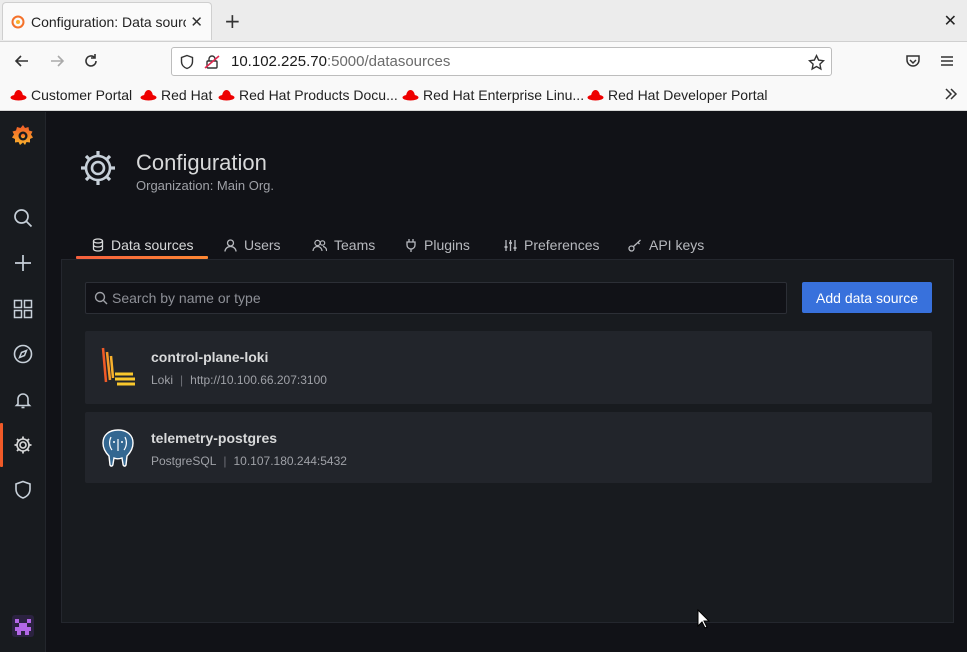 This screenshot has width=967, height=652. Describe the element at coordinates (176, 95) in the screenshot. I see `bookmark-red-hat: Red Hat` at that location.